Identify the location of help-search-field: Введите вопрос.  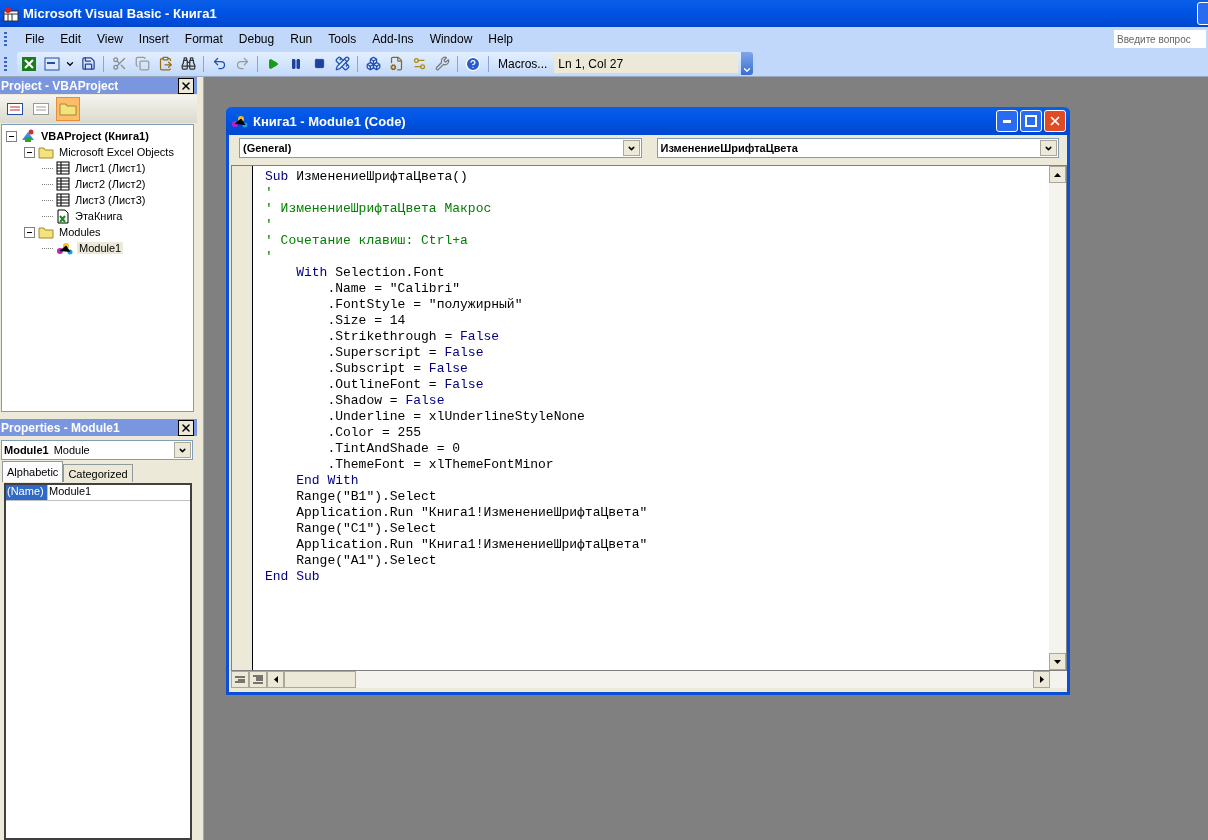
(1160, 39).